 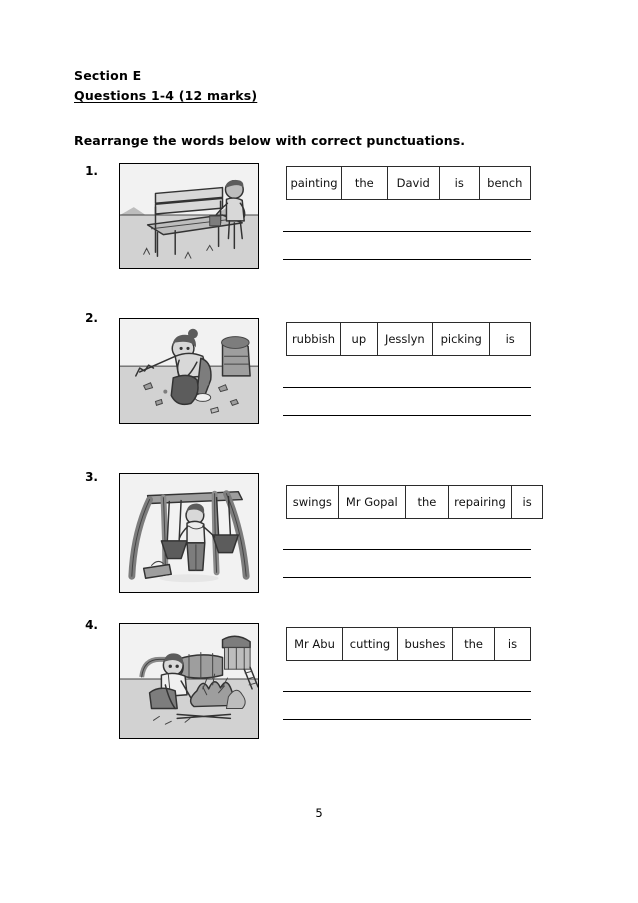 What do you see at coordinates (91, 625) in the screenshot?
I see `question-number-4: 4.` at bounding box center [91, 625].